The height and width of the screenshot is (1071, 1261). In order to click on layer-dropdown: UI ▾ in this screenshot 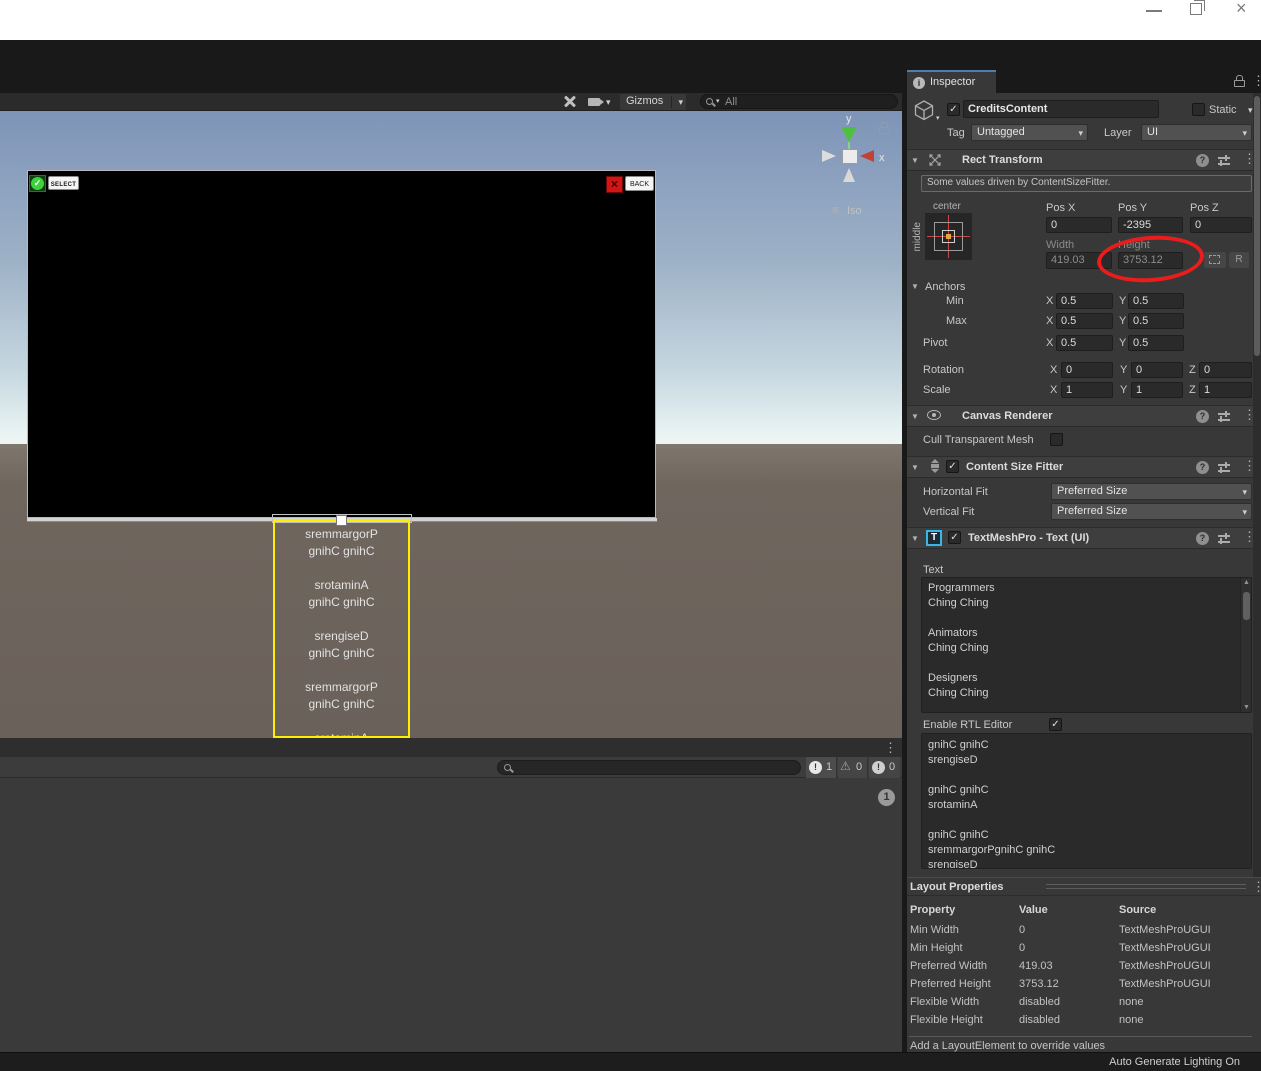, I will do `click(1196, 132)`.